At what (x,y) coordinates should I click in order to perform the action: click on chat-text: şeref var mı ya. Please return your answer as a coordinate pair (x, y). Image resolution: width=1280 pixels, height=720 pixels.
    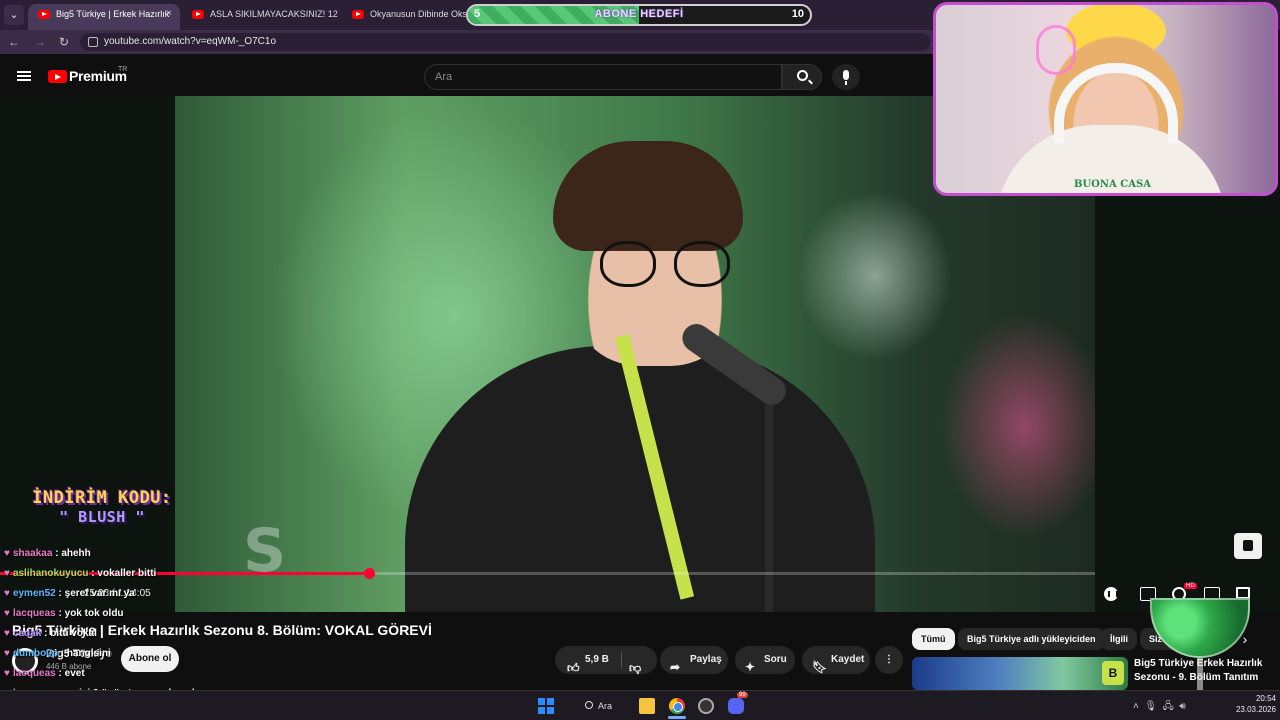
    Looking at the image, I should click on (99, 593).